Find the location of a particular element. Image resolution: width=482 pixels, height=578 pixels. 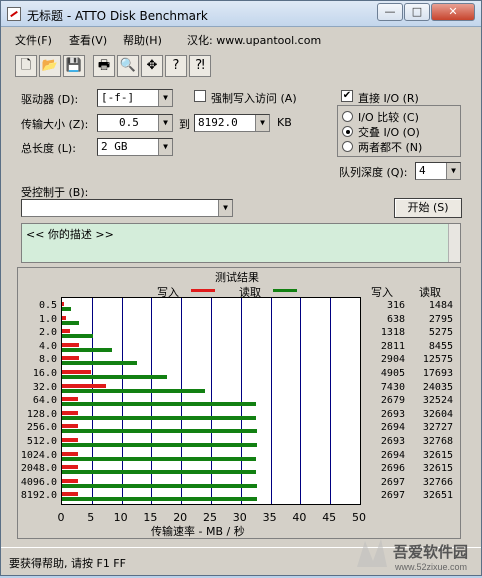

menu-view: 查看(V) is located at coordinates (88, 40).